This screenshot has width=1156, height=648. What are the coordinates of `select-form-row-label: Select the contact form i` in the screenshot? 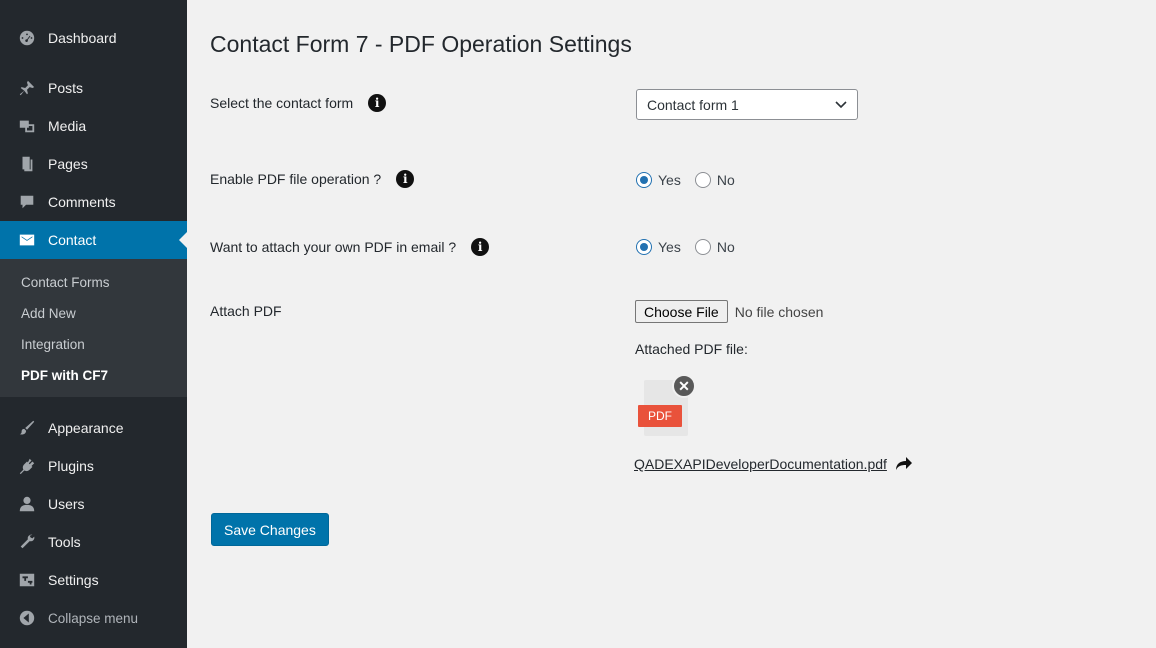 It's located at (298, 103).